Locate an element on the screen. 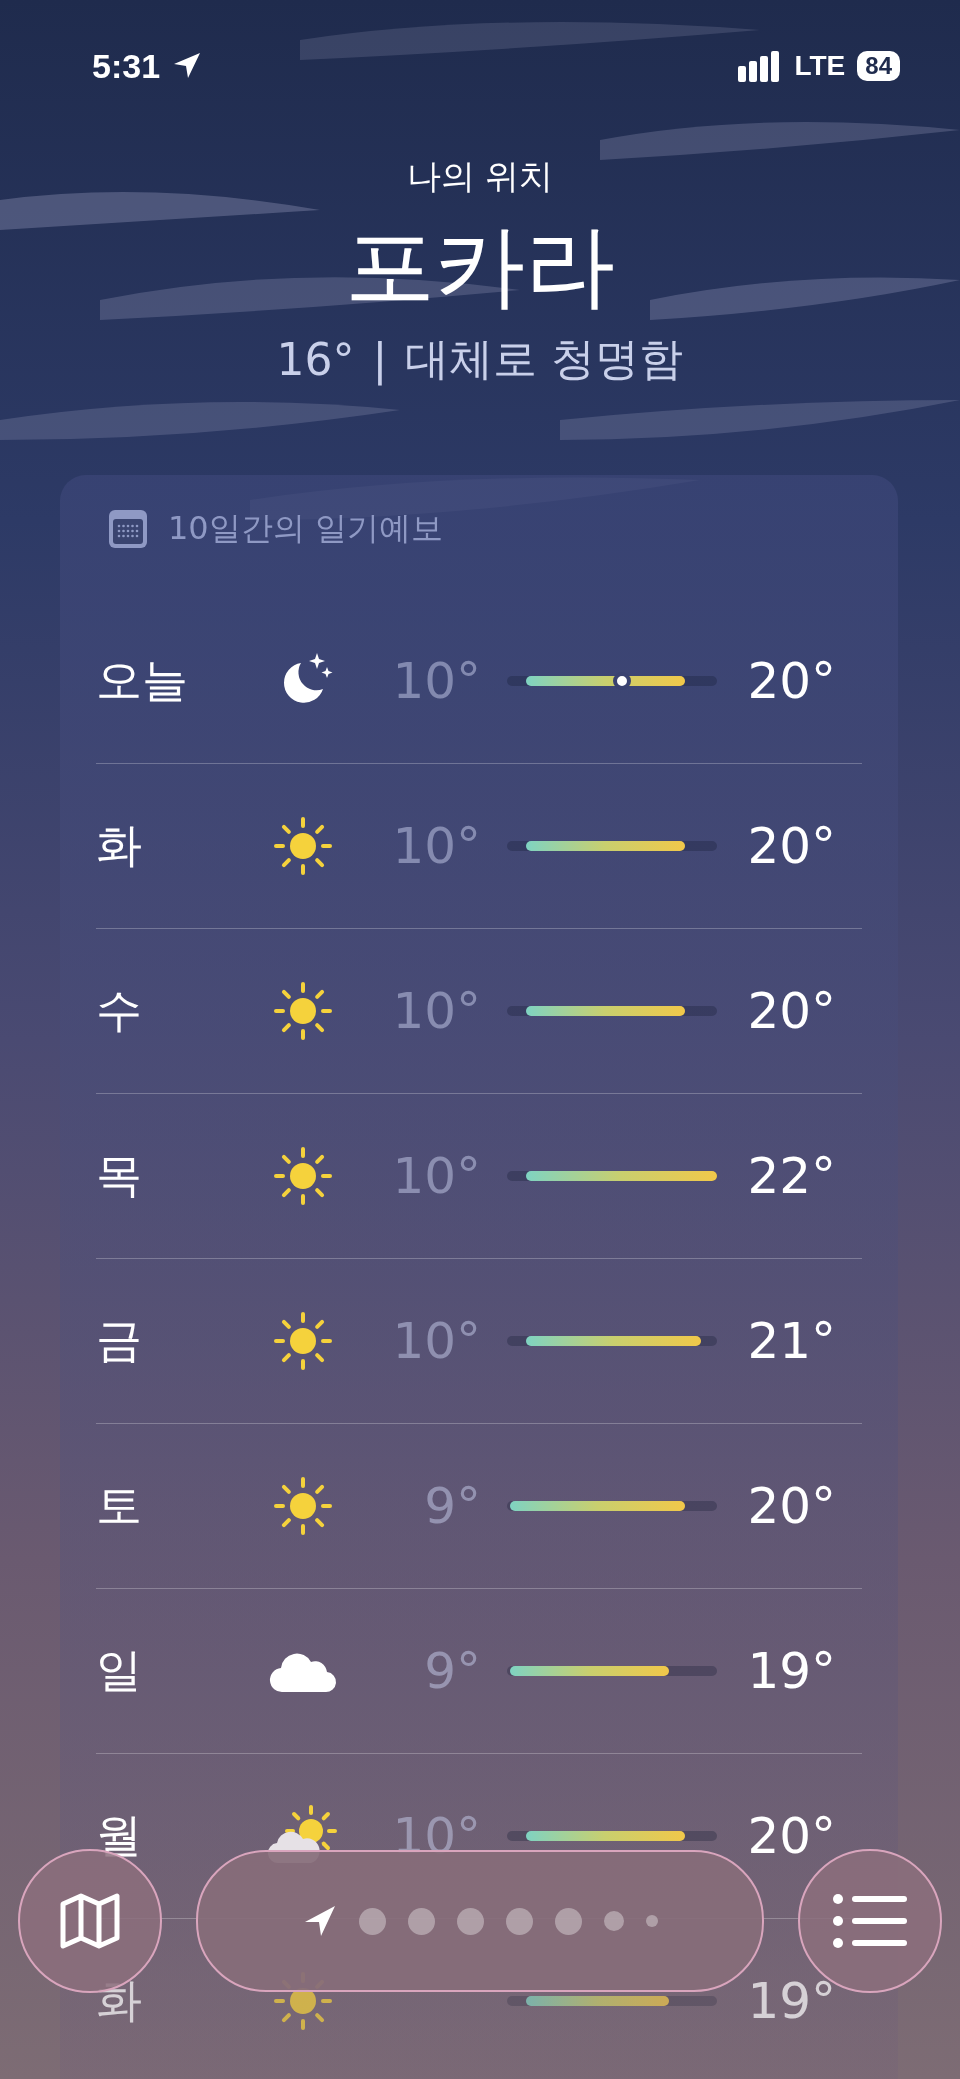  day-label: 오늘 is located at coordinates (142, 680).